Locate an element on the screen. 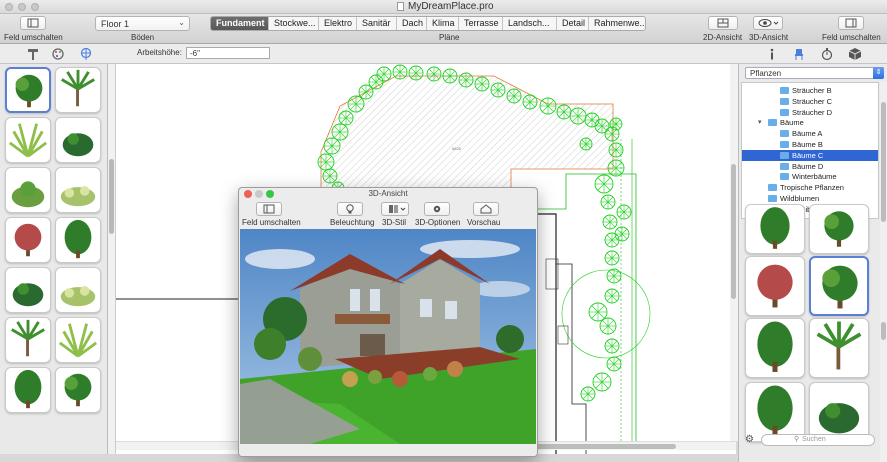  3d-style-button is located at coordinates (395, 209).